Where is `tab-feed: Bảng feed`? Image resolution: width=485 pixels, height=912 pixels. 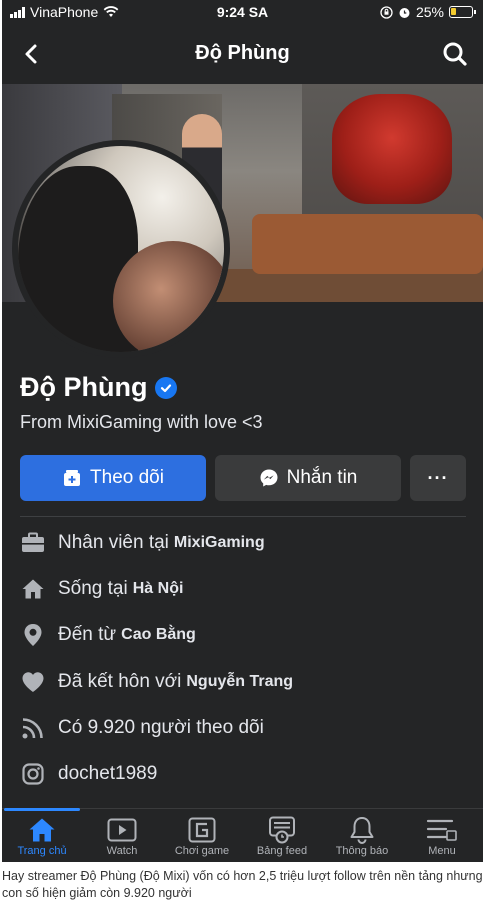
tab-feed: Bảng feed is located at coordinates (282, 835).